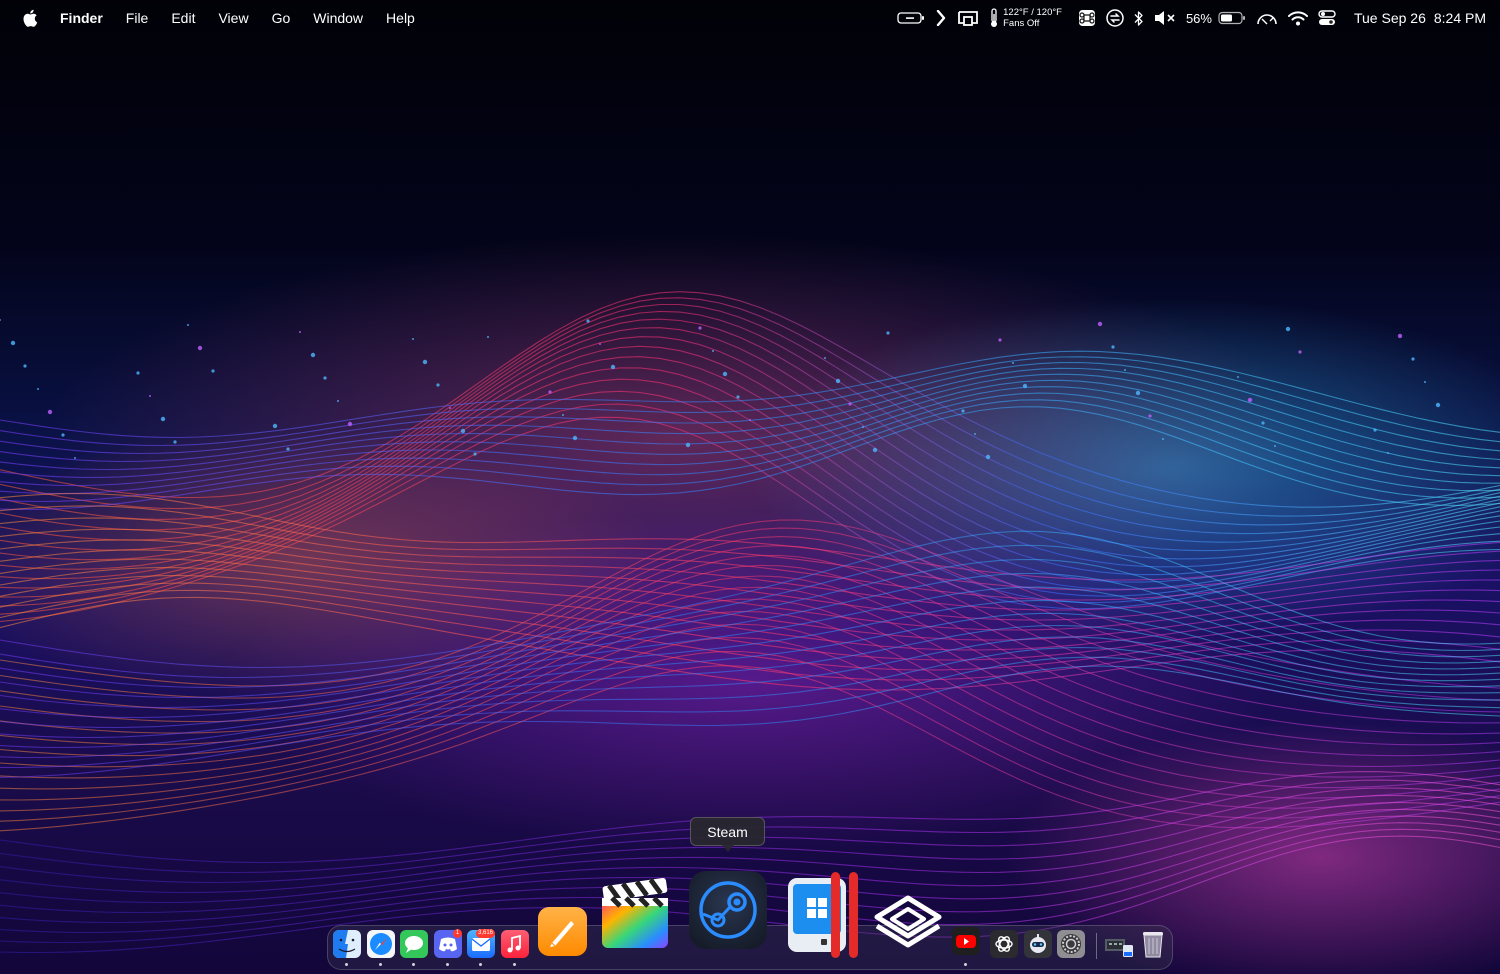  I want to click on downloads-stack-icon, so click(1119, 945).